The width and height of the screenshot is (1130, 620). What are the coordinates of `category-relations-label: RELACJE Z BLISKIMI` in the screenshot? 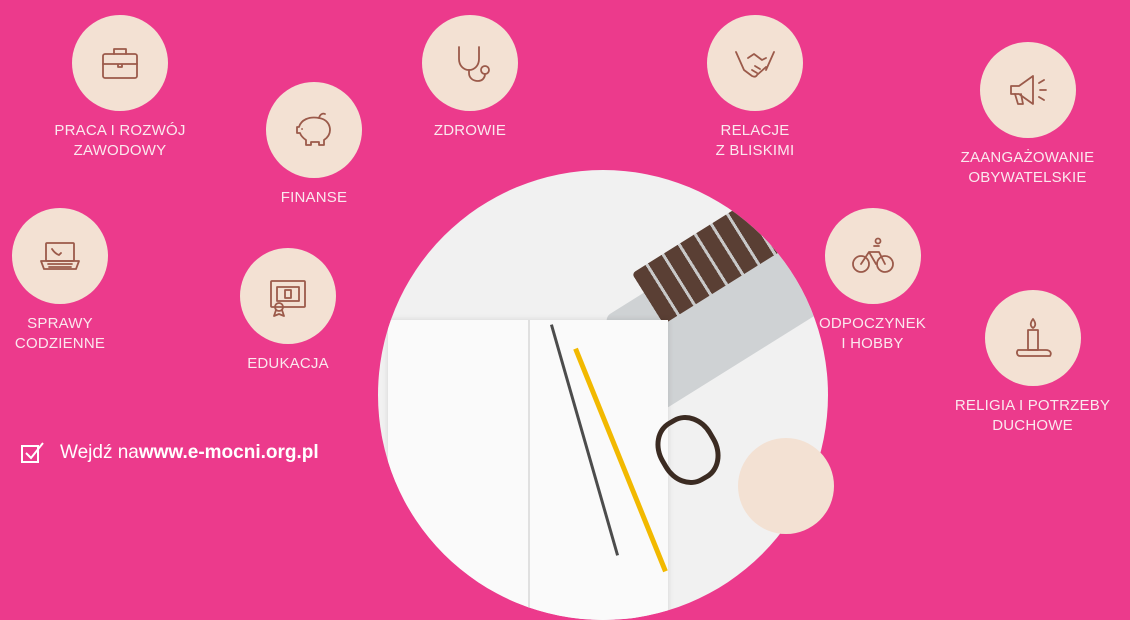 It's located at (755, 140).